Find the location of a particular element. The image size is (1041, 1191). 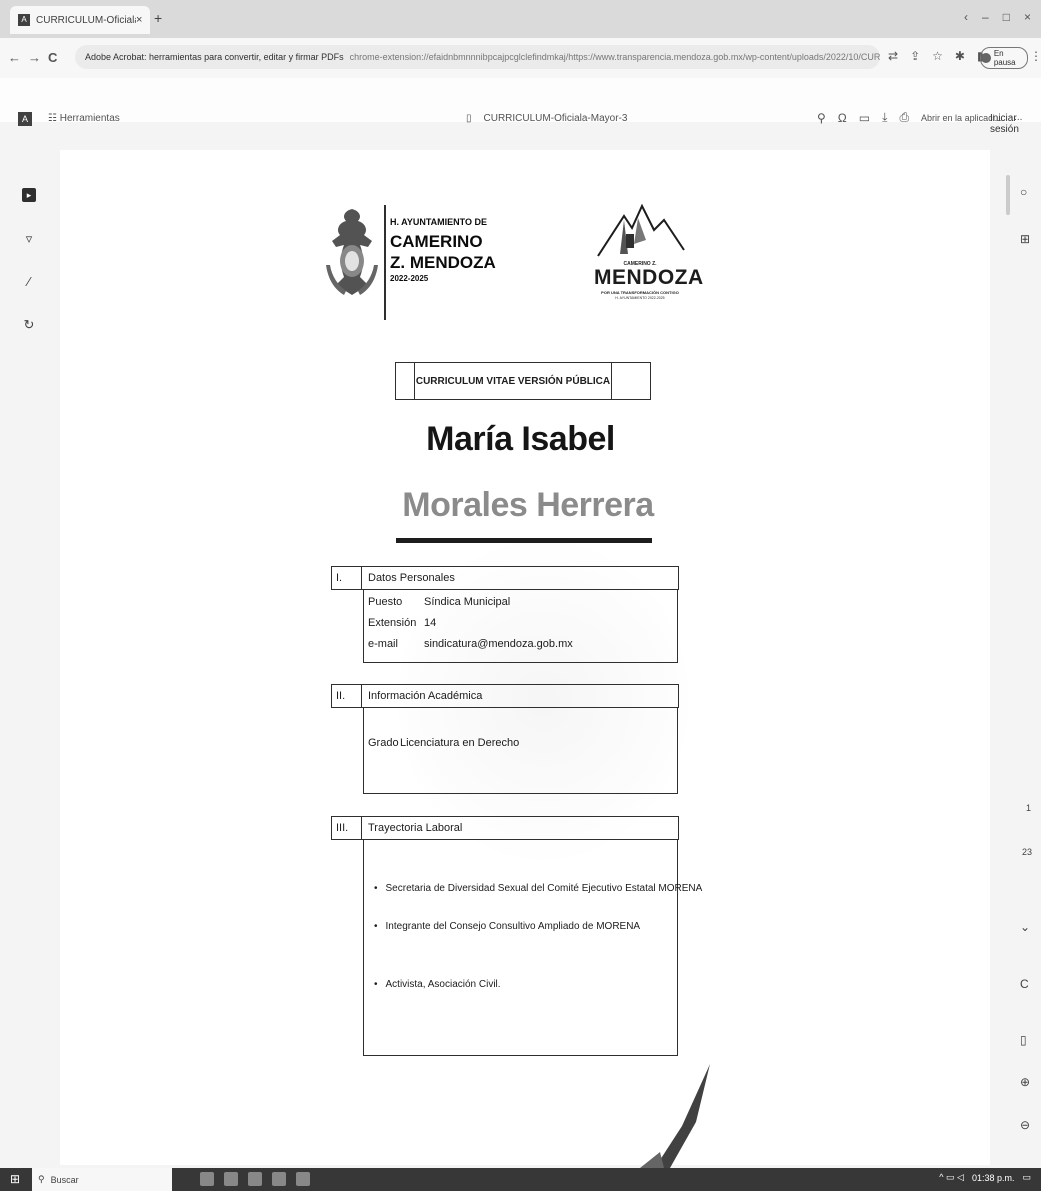

header-divider is located at coordinates (385, 262).